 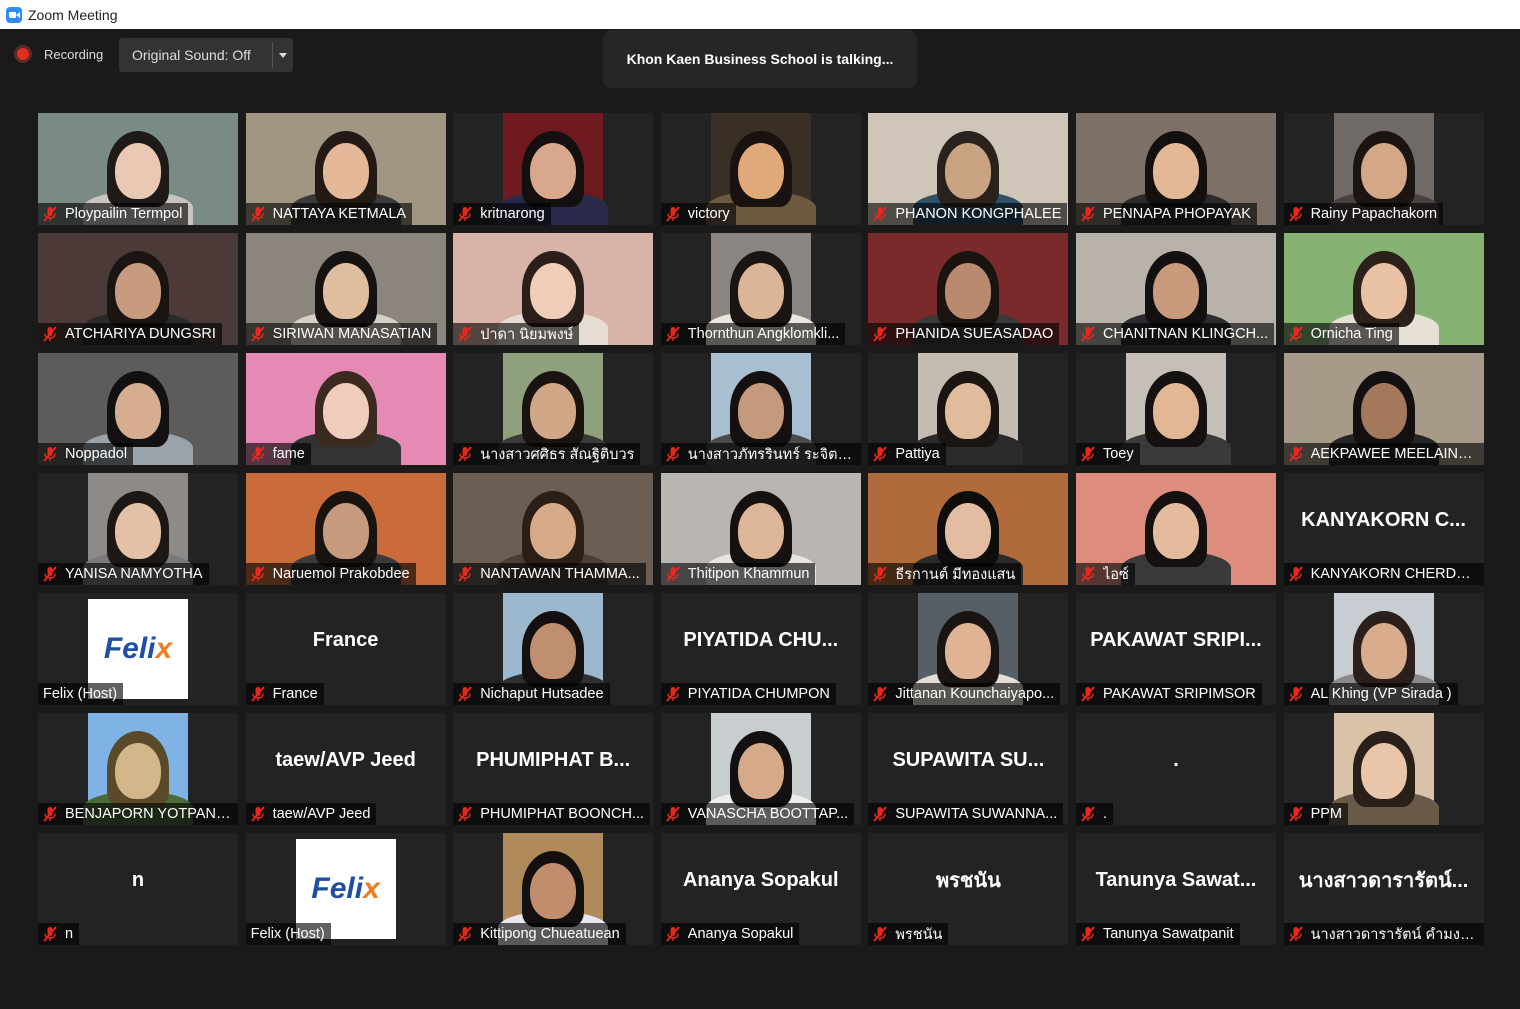 What do you see at coordinates (1383, 649) in the screenshot?
I see `participant-tile: AL Khing (VP Sirada )` at bounding box center [1383, 649].